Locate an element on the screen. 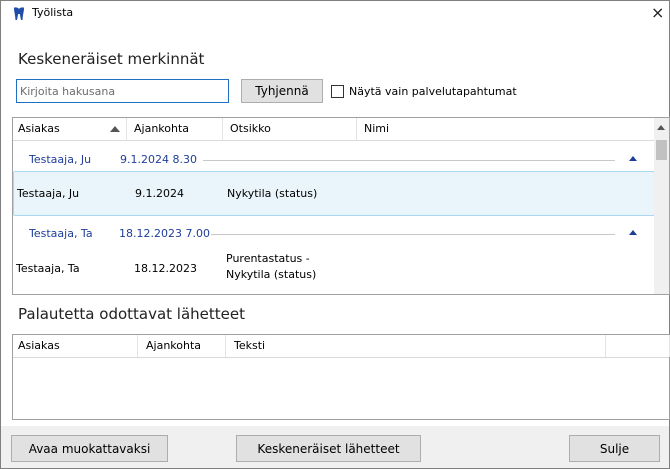 The height and width of the screenshot is (469, 670). group-header: Testaaja, Ju 9.1.2024 8.30 is located at coordinates (334, 160).